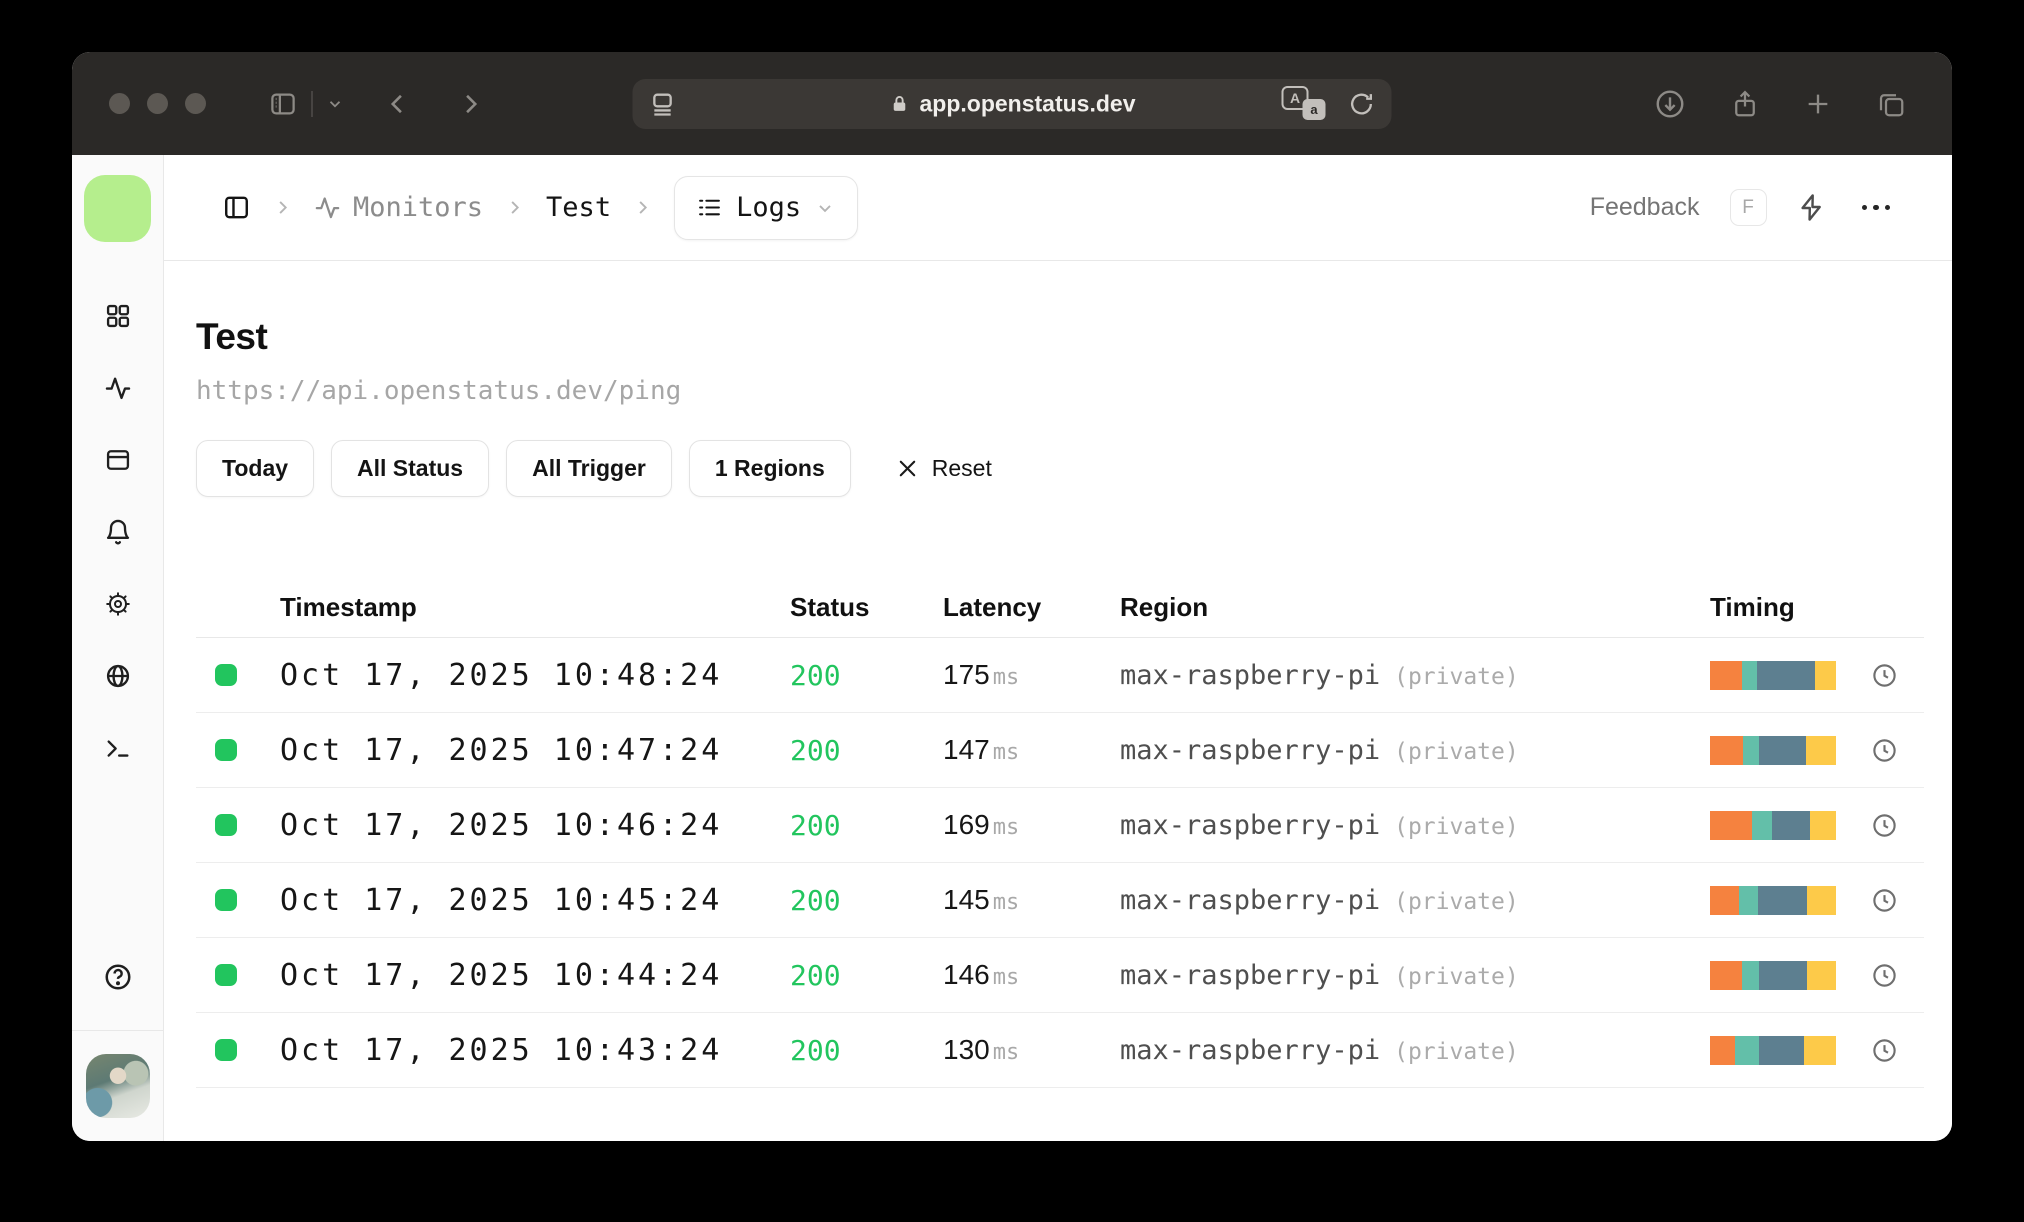  What do you see at coordinates (944, 468) in the screenshot?
I see `reset-filters-button: Reset` at bounding box center [944, 468].